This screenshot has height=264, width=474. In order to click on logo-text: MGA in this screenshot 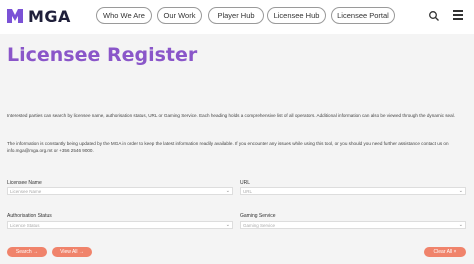, I will do `click(49, 16)`.